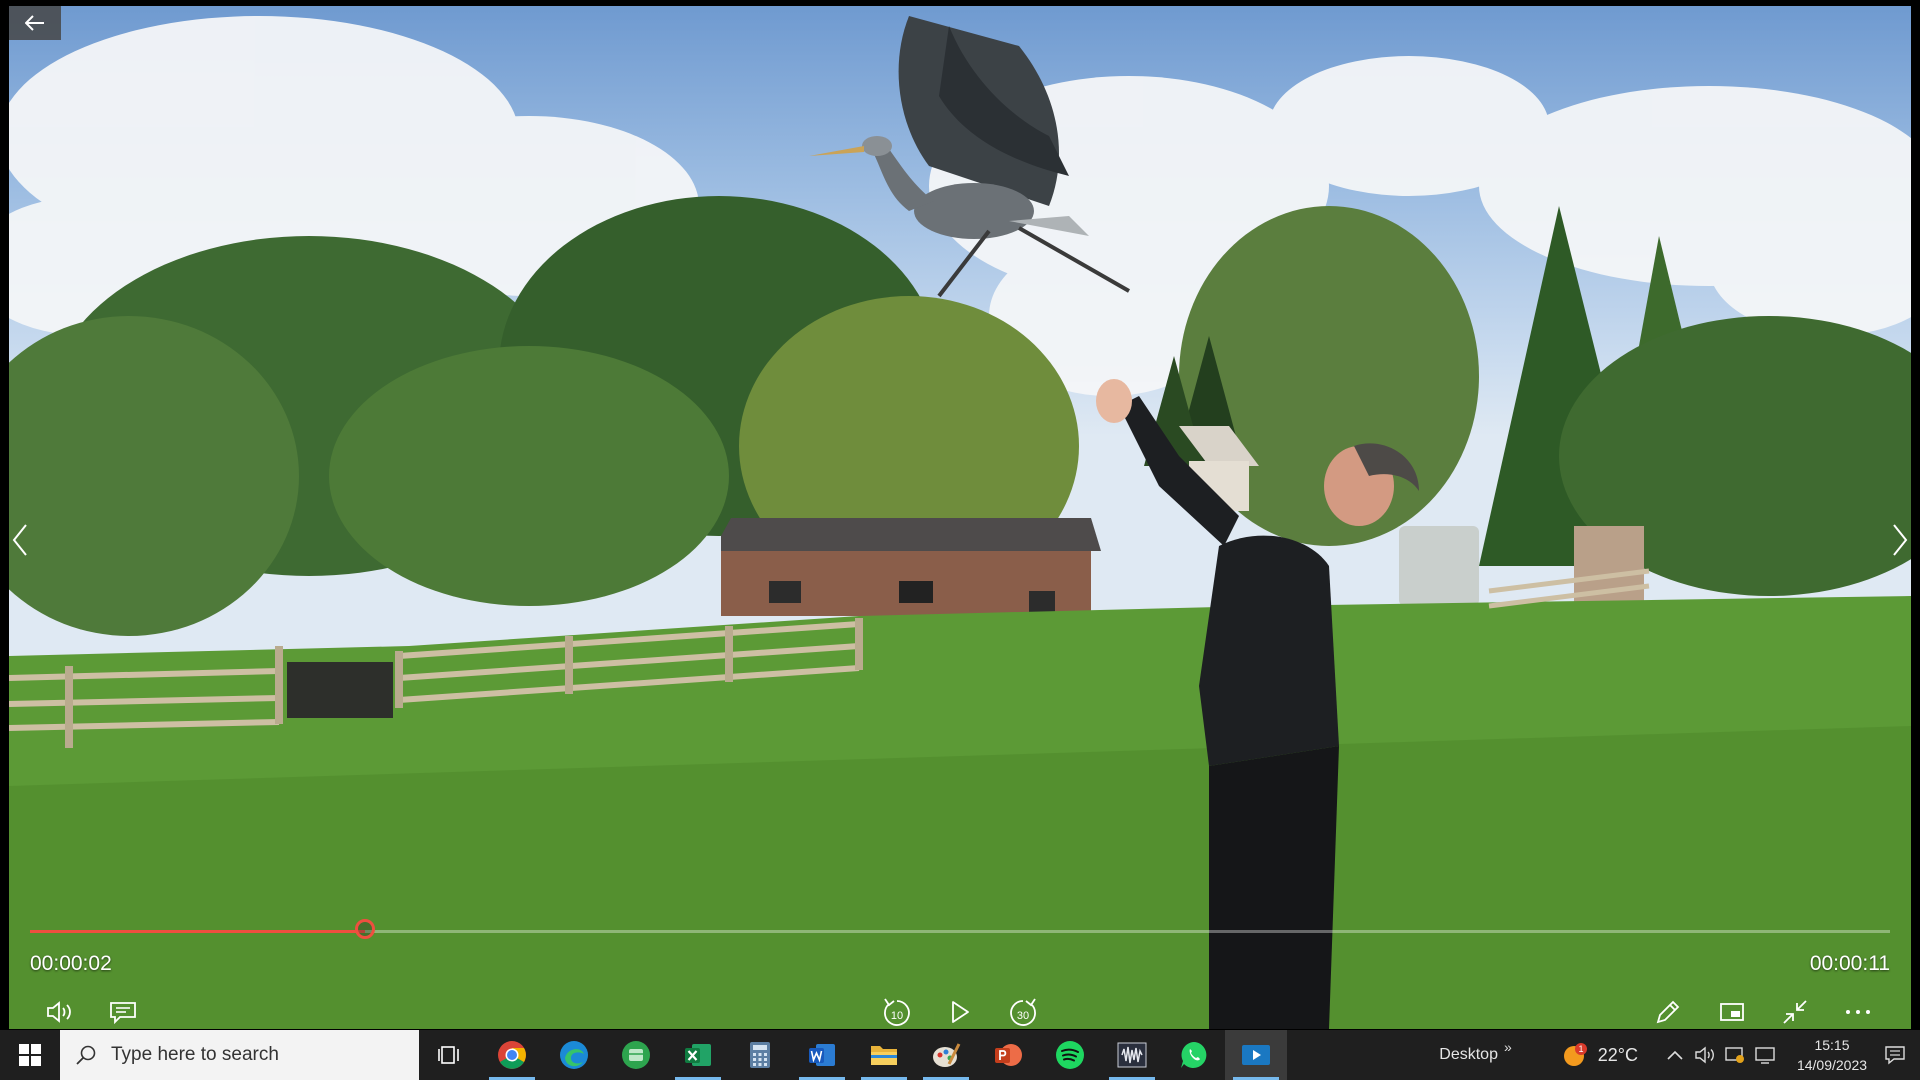 The width and height of the screenshot is (1920, 1080). I want to click on next-button, so click(1900, 540).